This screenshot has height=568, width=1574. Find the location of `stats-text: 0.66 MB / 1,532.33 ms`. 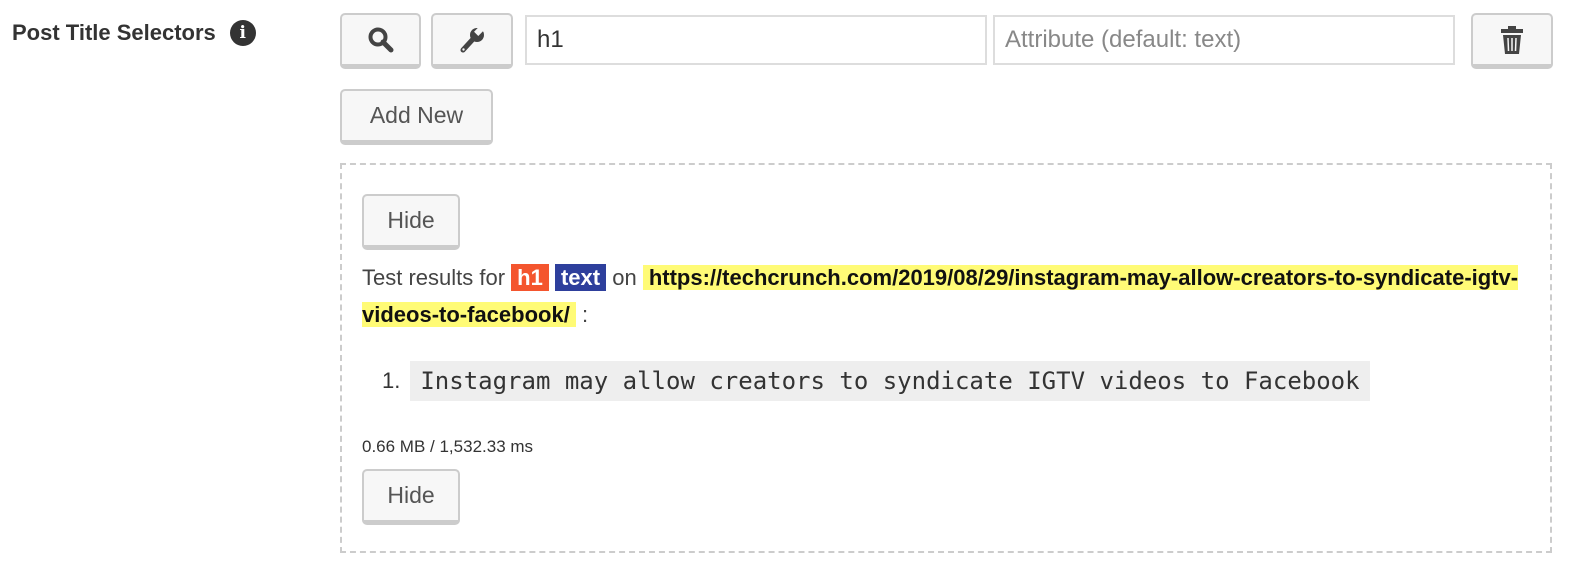

stats-text: 0.66 MB / 1,532.33 ms is located at coordinates (448, 446).